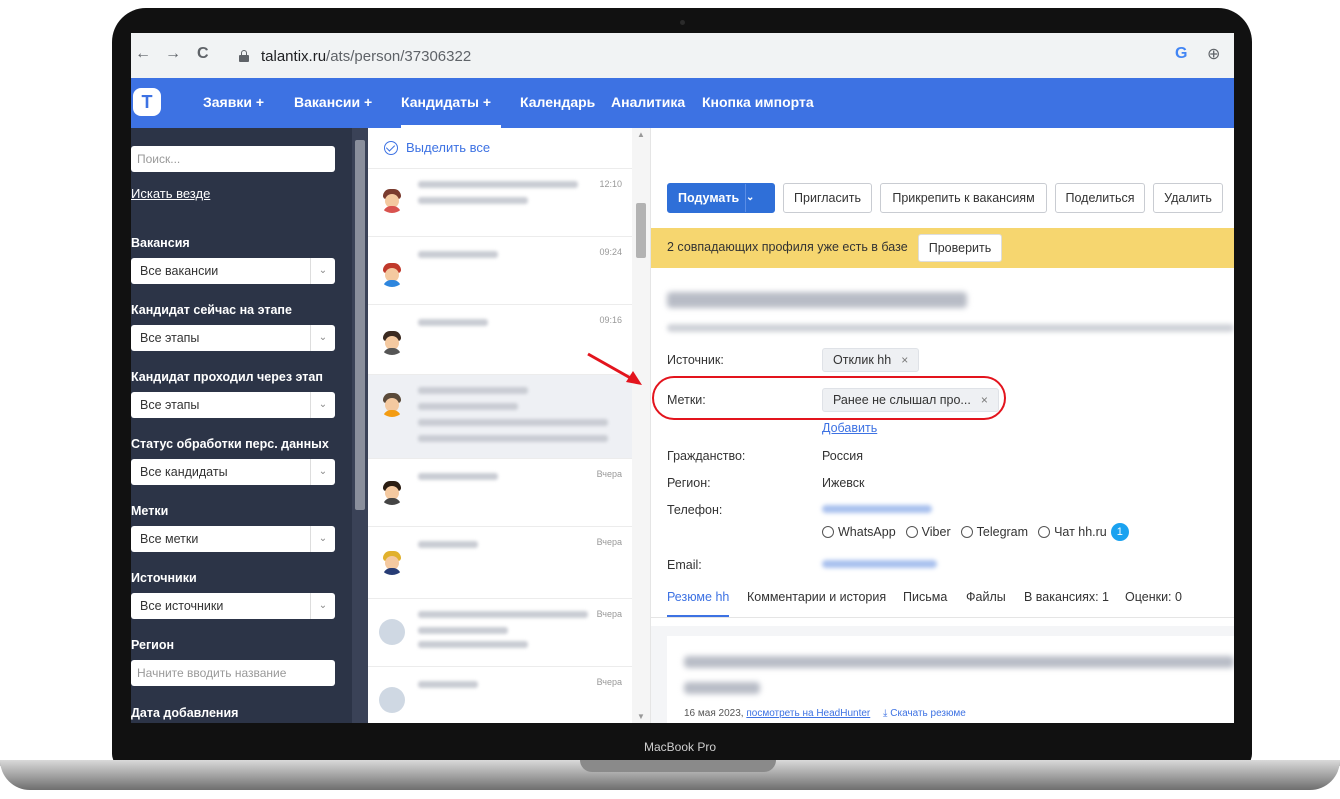 This screenshot has height=799, width=1340. What do you see at coordinates (501, 270) in the screenshot?
I see `list-item: 09:24` at bounding box center [501, 270].